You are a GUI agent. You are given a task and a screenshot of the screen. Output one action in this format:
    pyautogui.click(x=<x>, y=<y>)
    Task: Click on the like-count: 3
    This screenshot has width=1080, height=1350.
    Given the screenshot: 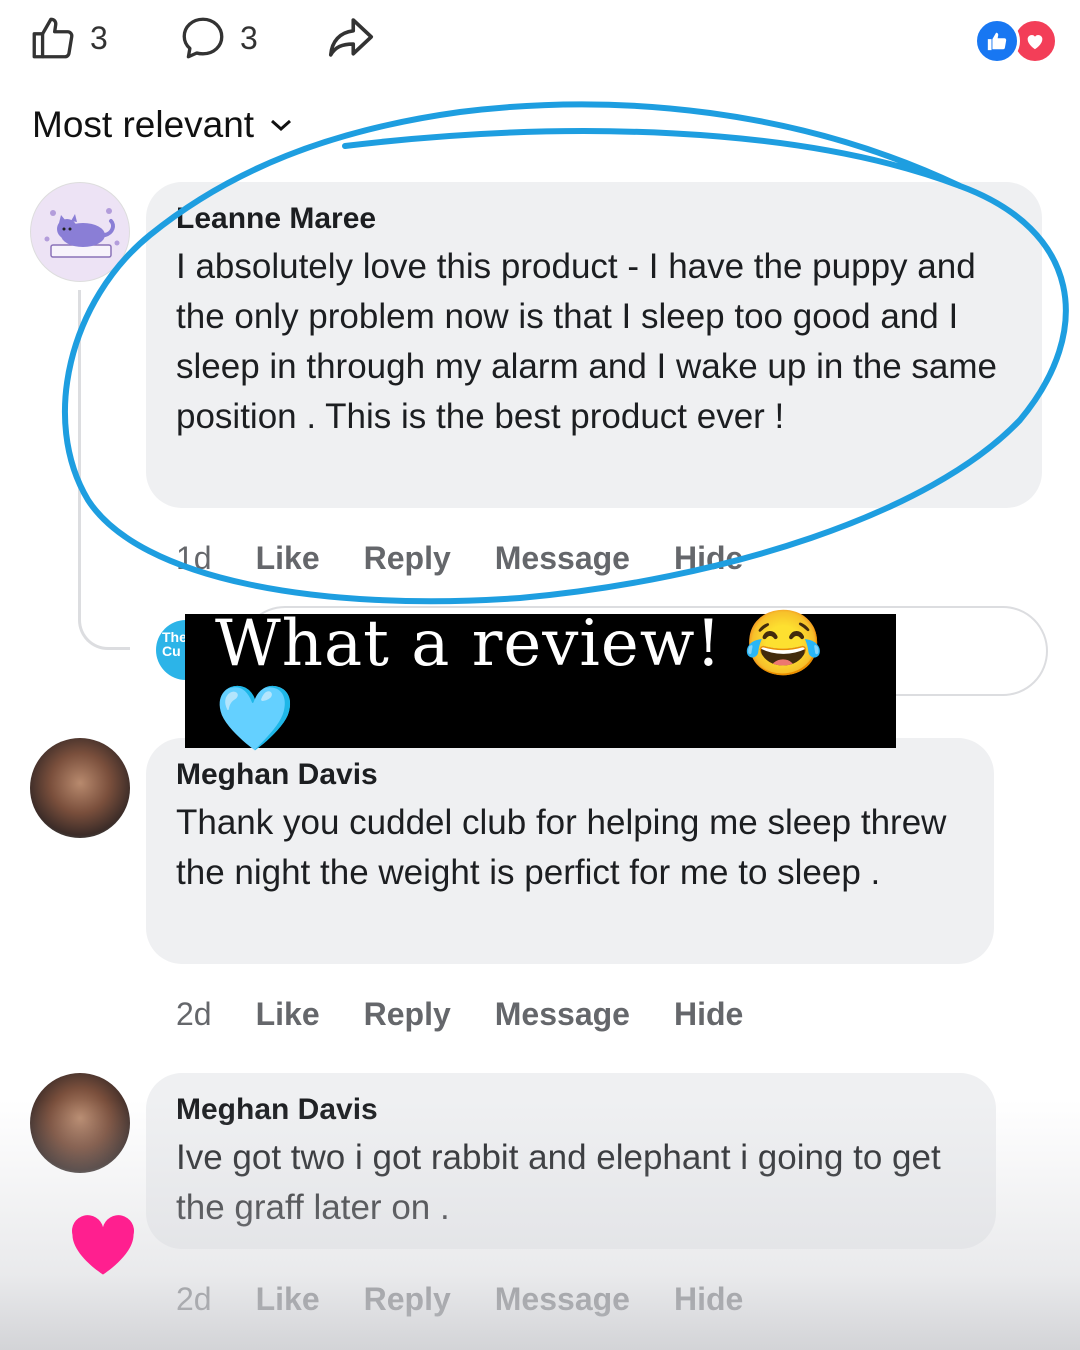 What is the action you would take?
    pyautogui.click(x=99, y=37)
    